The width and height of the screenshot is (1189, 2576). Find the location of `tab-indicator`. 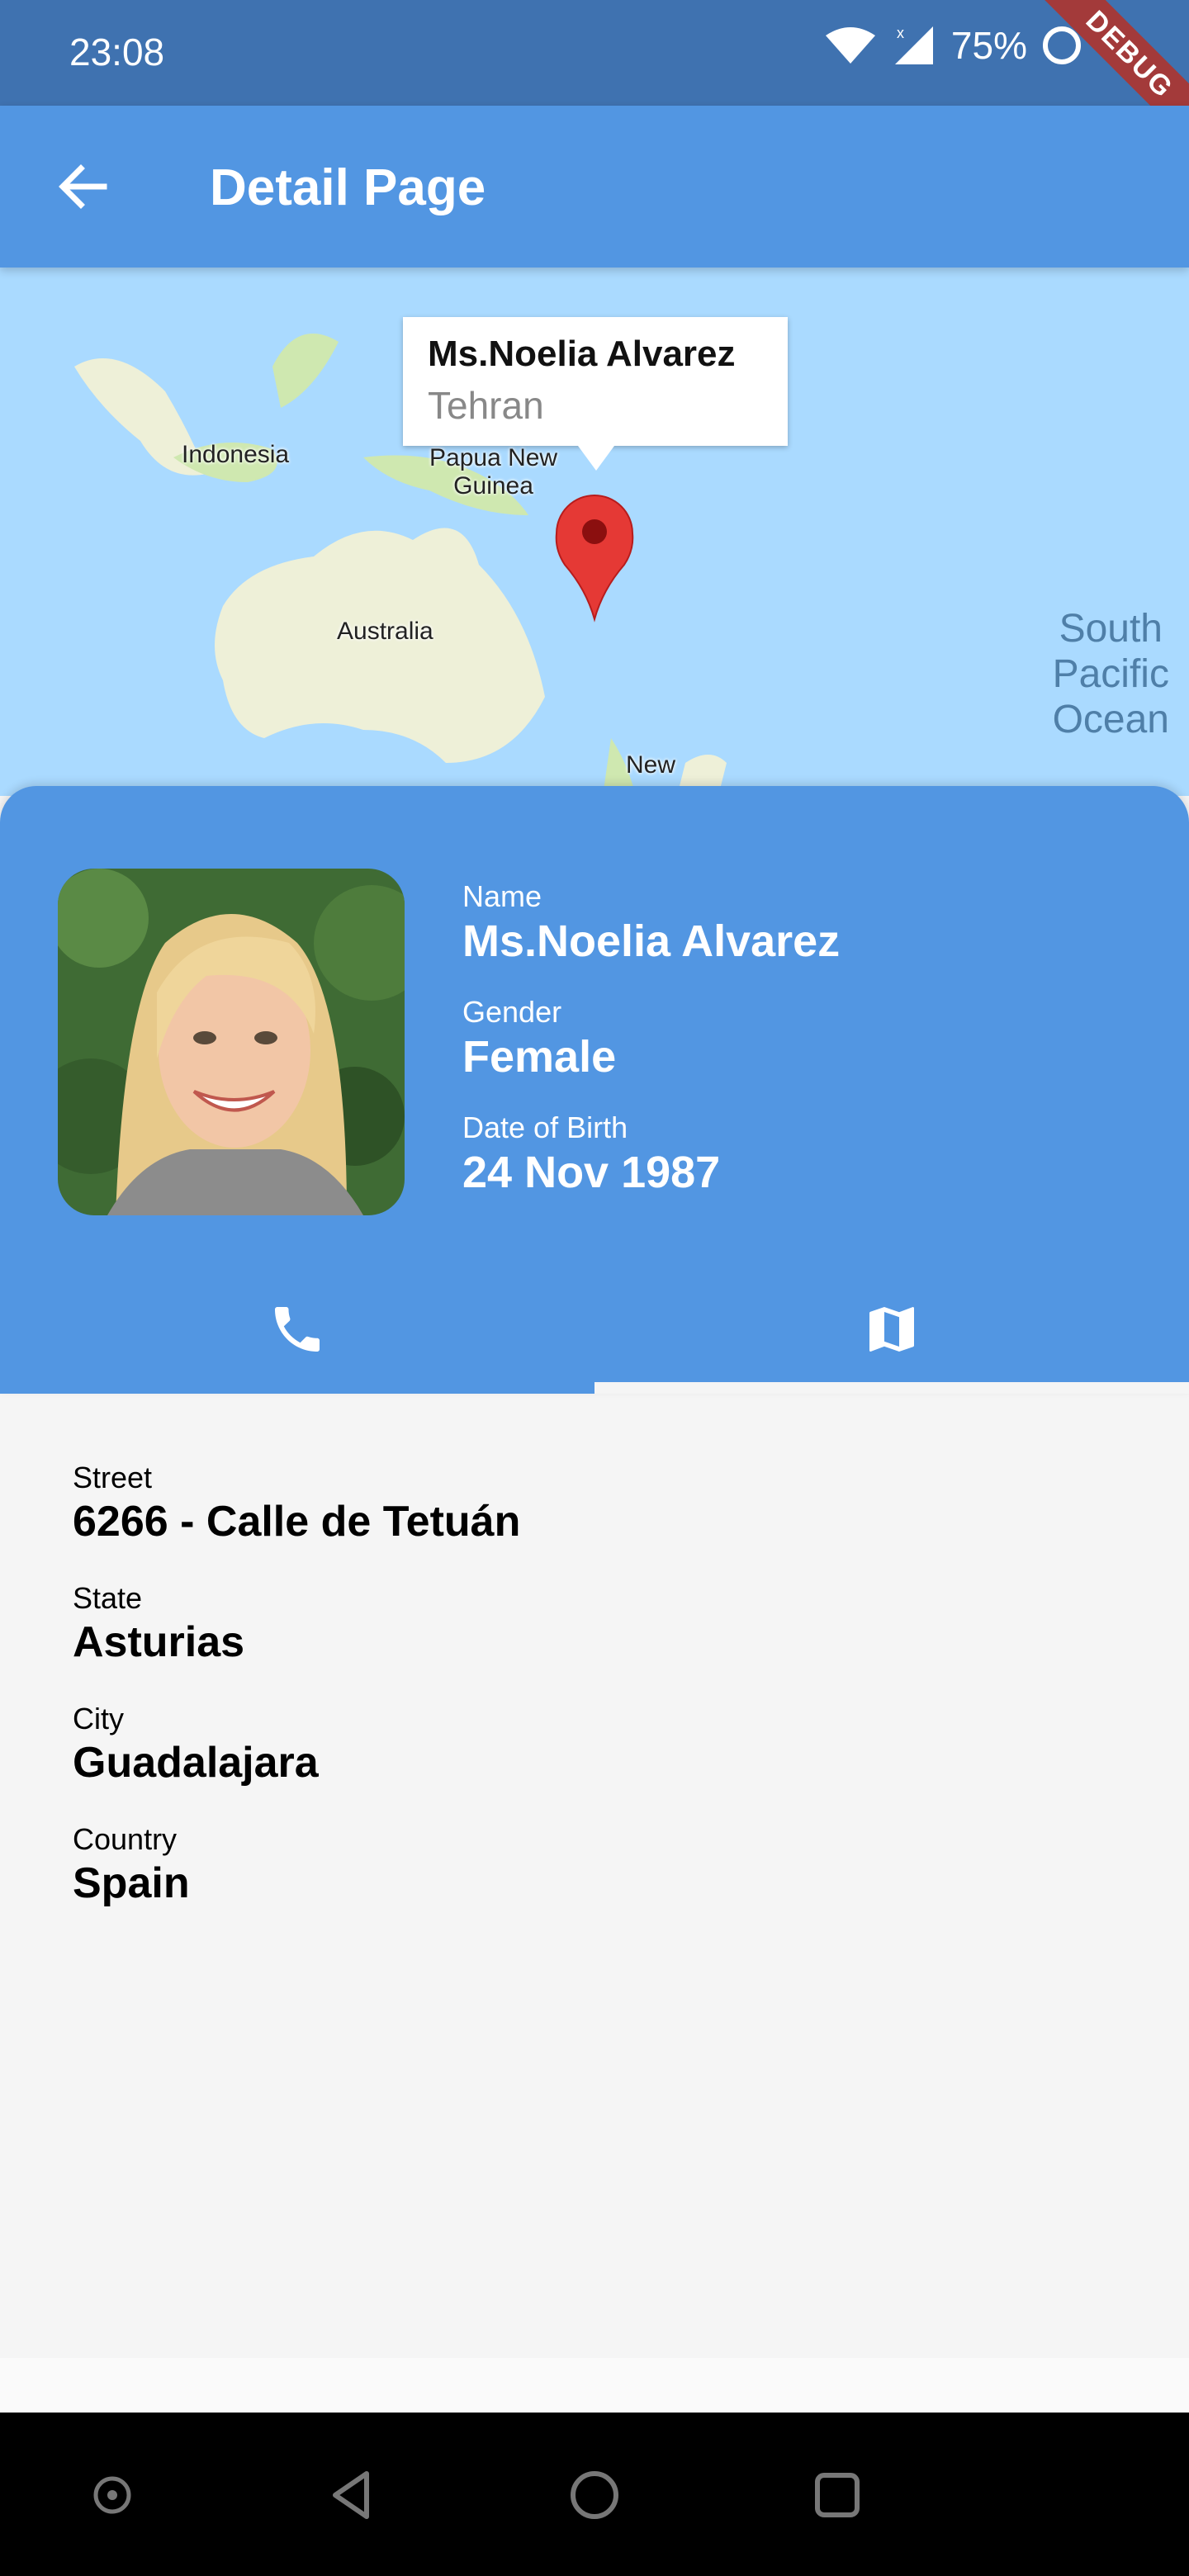

tab-indicator is located at coordinates (891, 1388).